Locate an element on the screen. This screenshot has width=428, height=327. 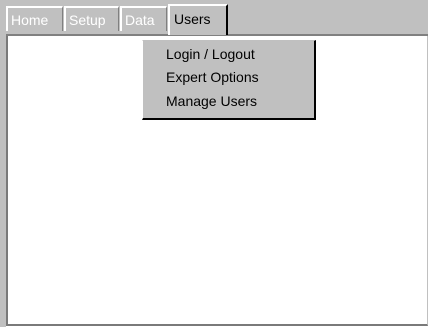
tab-data: Data is located at coordinates (143, 18).